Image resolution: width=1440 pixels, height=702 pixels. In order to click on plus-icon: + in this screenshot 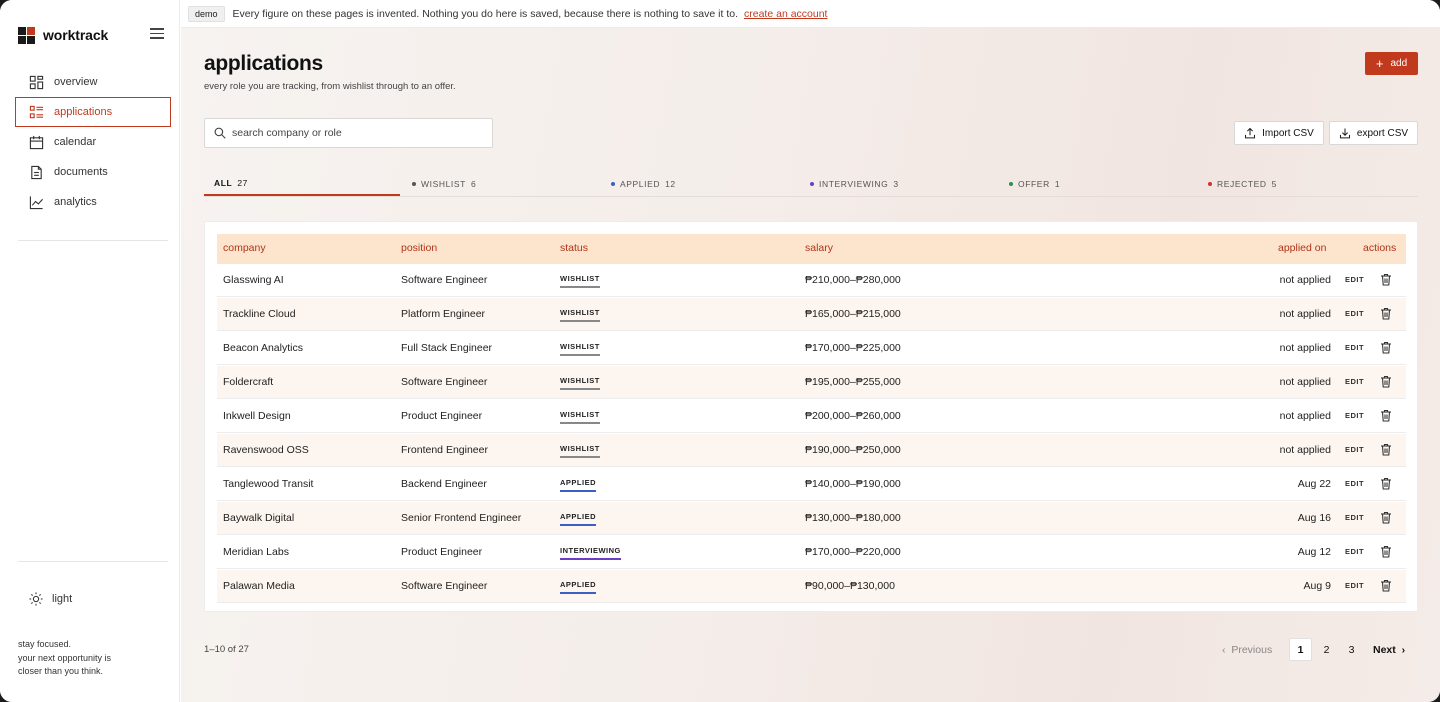, I will do `click(1379, 63)`.